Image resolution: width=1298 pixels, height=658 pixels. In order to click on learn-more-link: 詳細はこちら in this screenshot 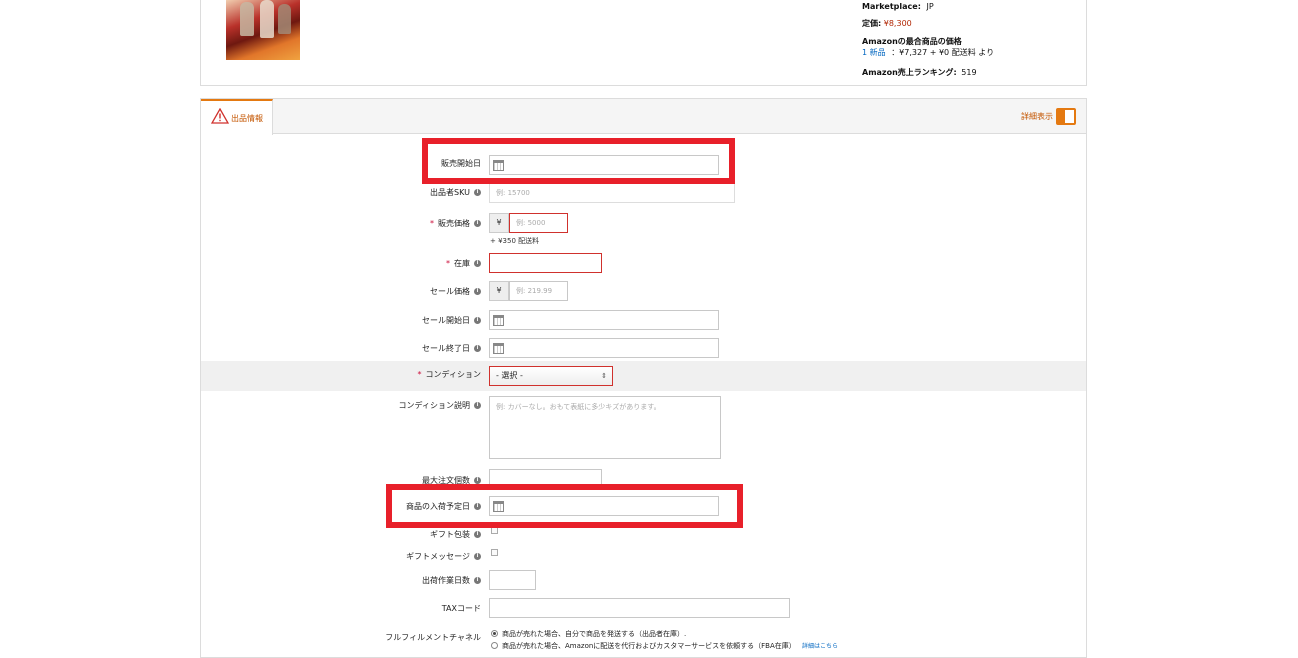, I will do `click(820, 646)`.